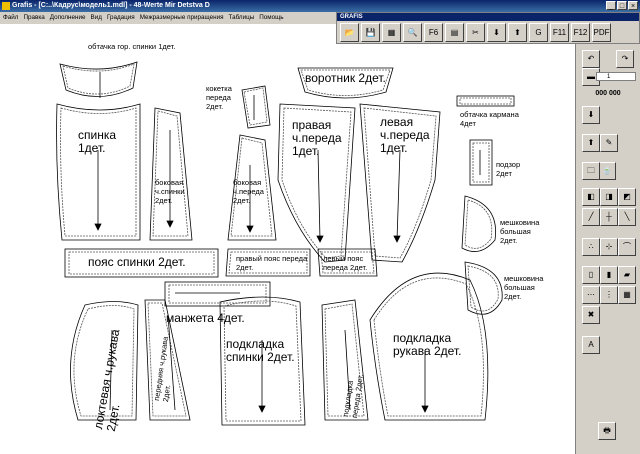 This screenshot has height=454, width=640. I want to click on up-button: ⬆, so click(517, 32).